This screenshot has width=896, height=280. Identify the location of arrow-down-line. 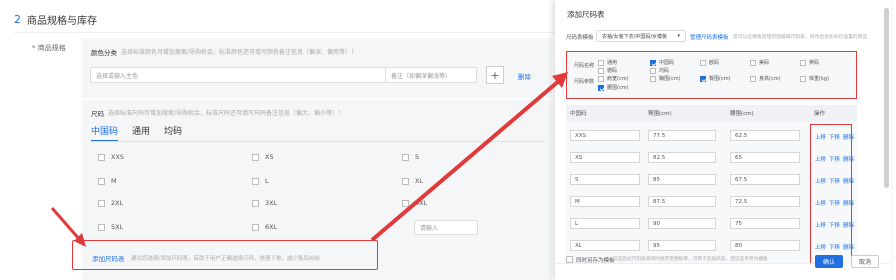
(66, 224).